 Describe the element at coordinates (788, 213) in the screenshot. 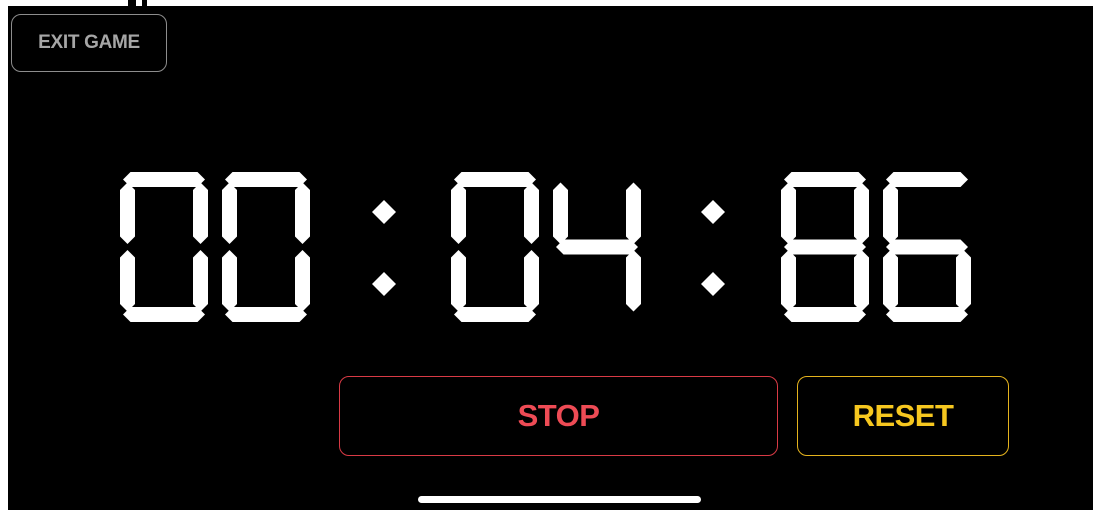

I see `digit-4-segment-f` at that location.